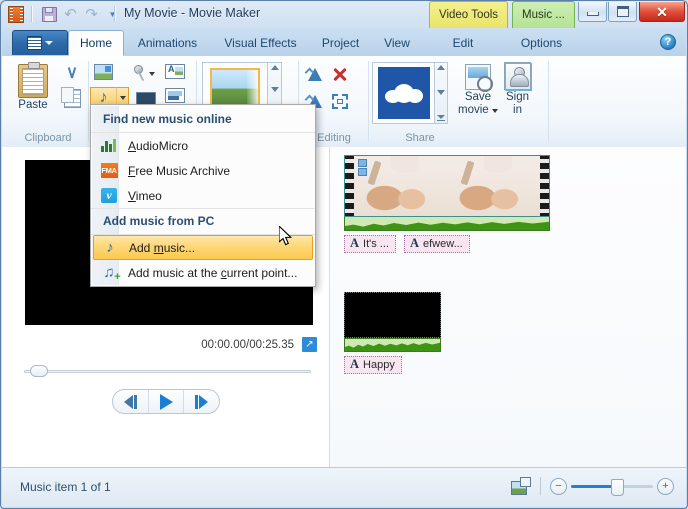 The height and width of the screenshot is (509, 688). Describe the element at coordinates (344, 487) in the screenshot. I see `status-bar: Music item 1 of 1 − +` at that location.